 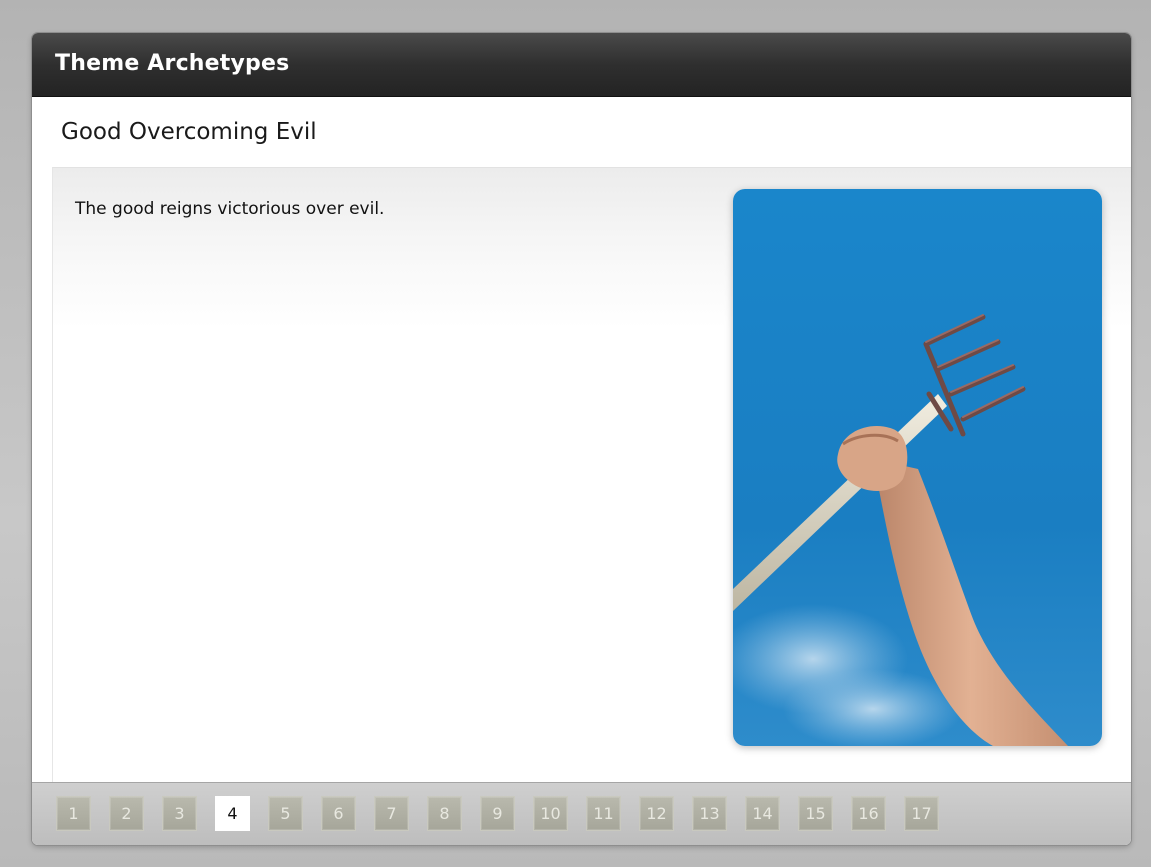 What do you see at coordinates (550, 813) in the screenshot?
I see `page-button-10: 10` at bounding box center [550, 813].